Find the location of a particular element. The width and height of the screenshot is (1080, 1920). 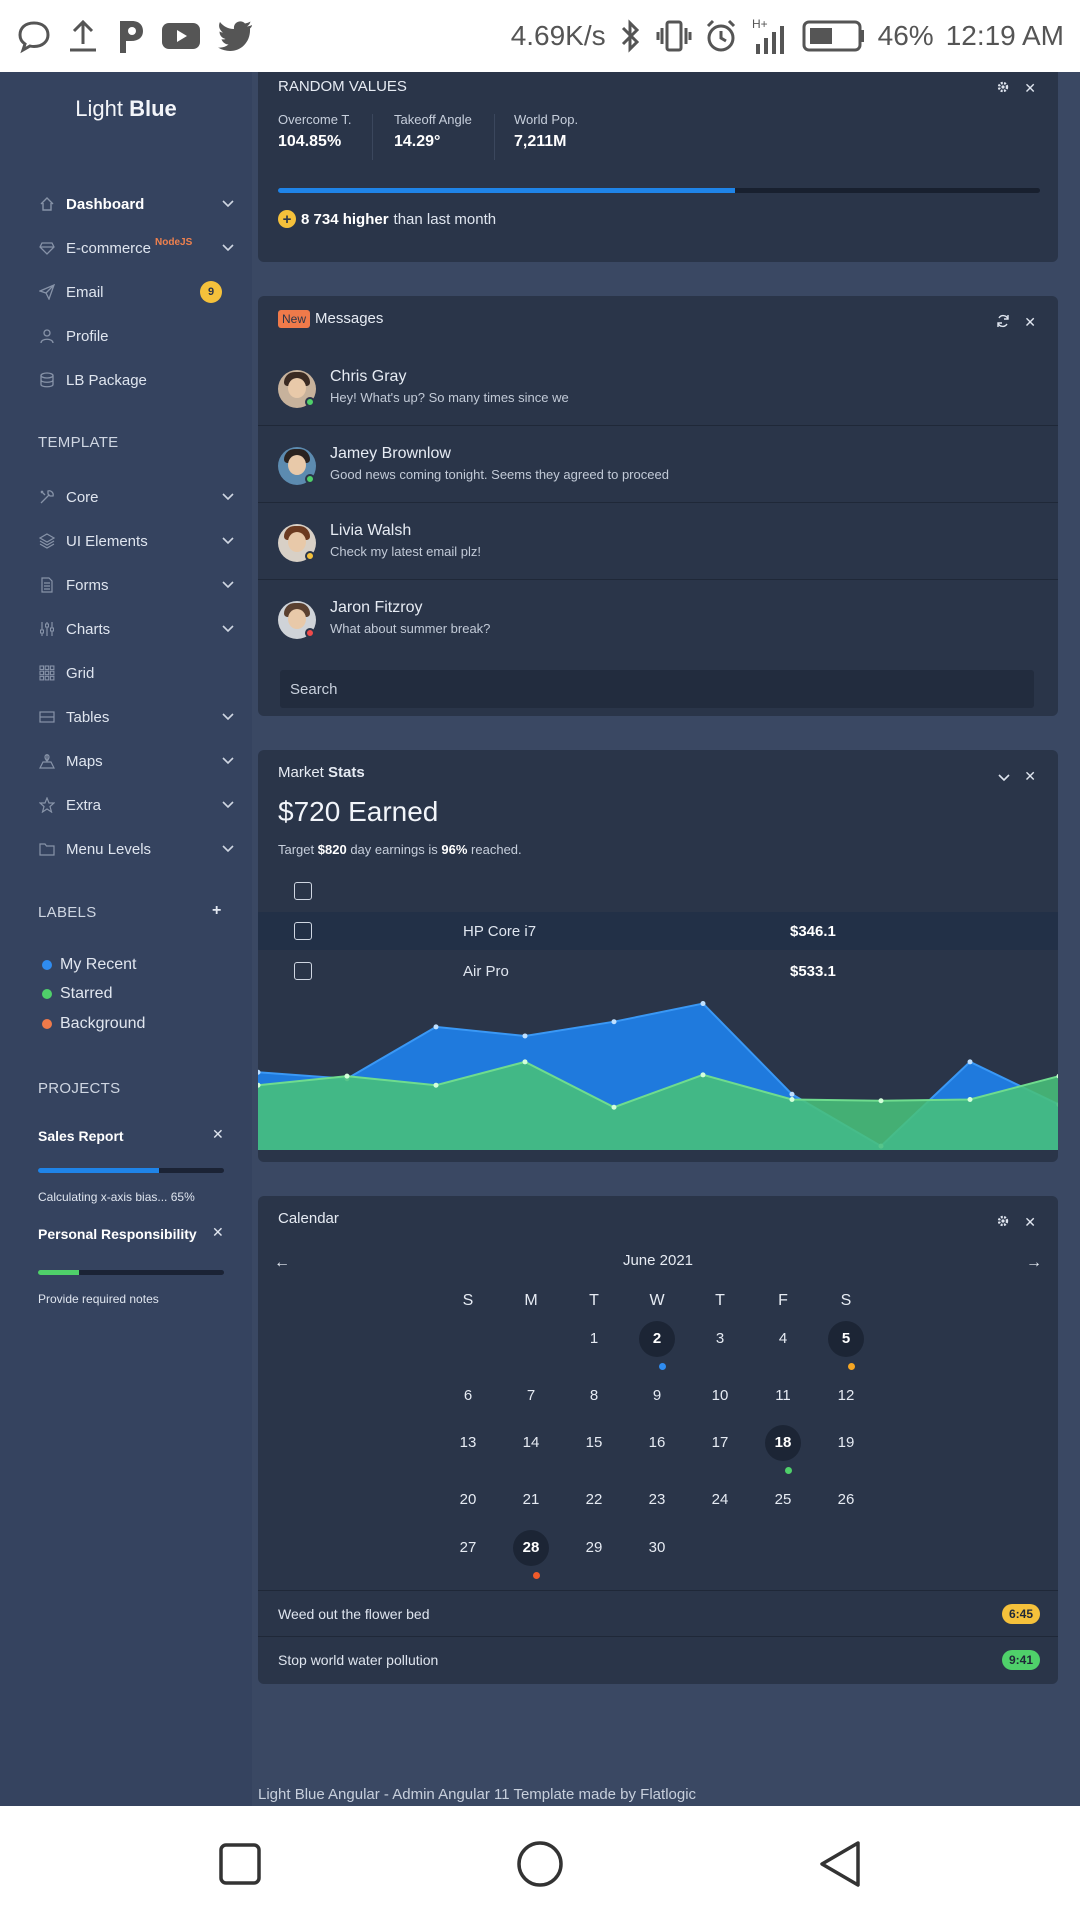

calendar-day: 1 is located at coordinates (594, 1339).